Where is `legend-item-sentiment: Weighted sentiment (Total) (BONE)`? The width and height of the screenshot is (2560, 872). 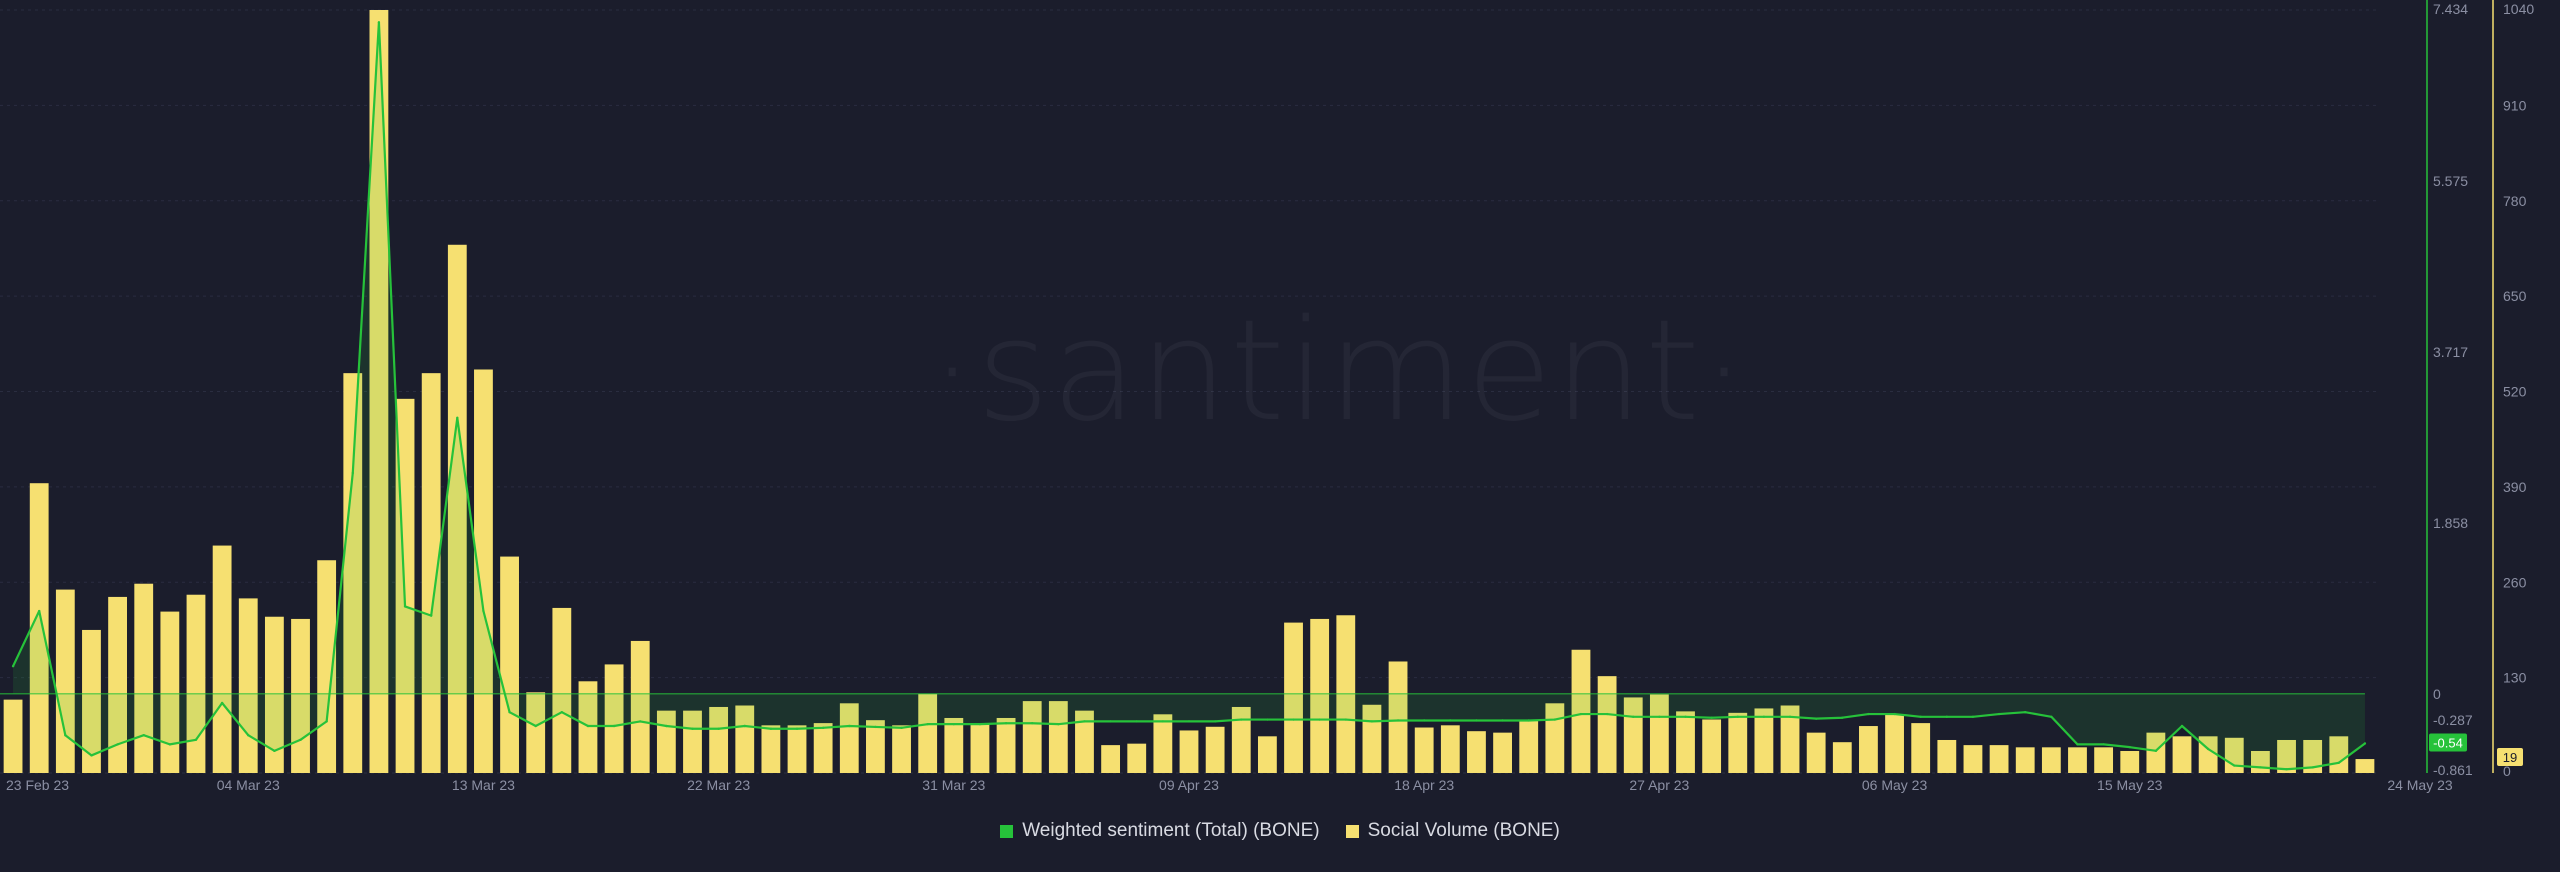 legend-item-sentiment: Weighted sentiment (Total) (BONE) is located at coordinates (1160, 831).